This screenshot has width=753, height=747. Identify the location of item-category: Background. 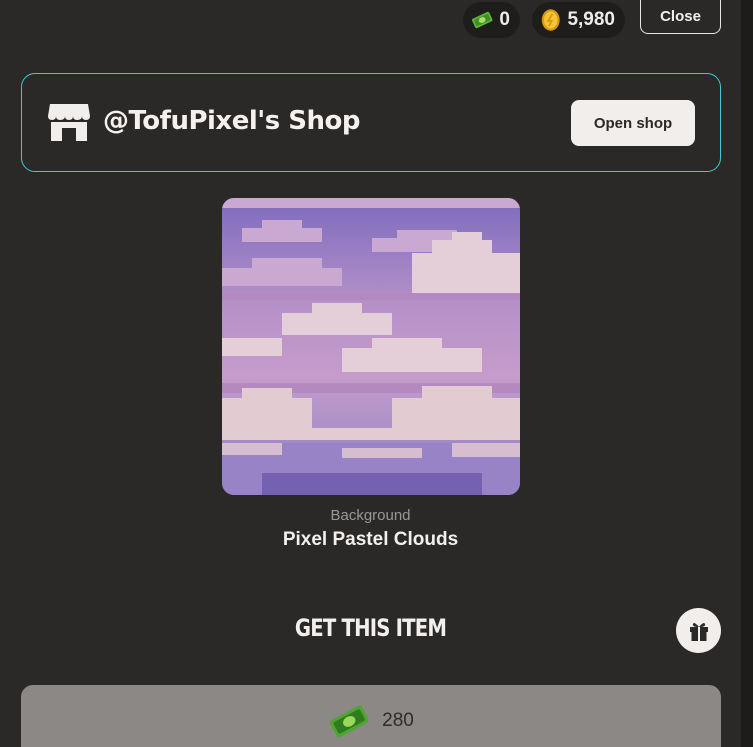
(370, 515).